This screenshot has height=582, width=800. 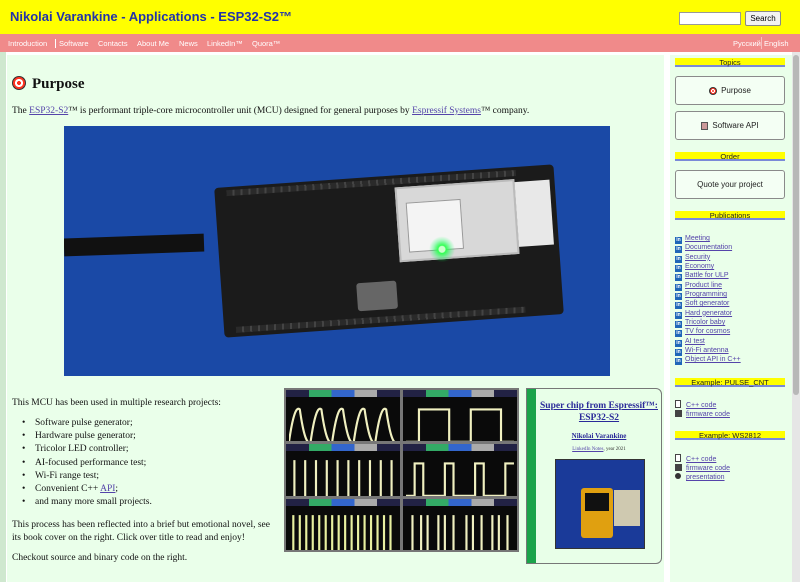 What do you see at coordinates (708, 248) in the screenshot?
I see `publication-item: in Documentation` at bounding box center [708, 248].